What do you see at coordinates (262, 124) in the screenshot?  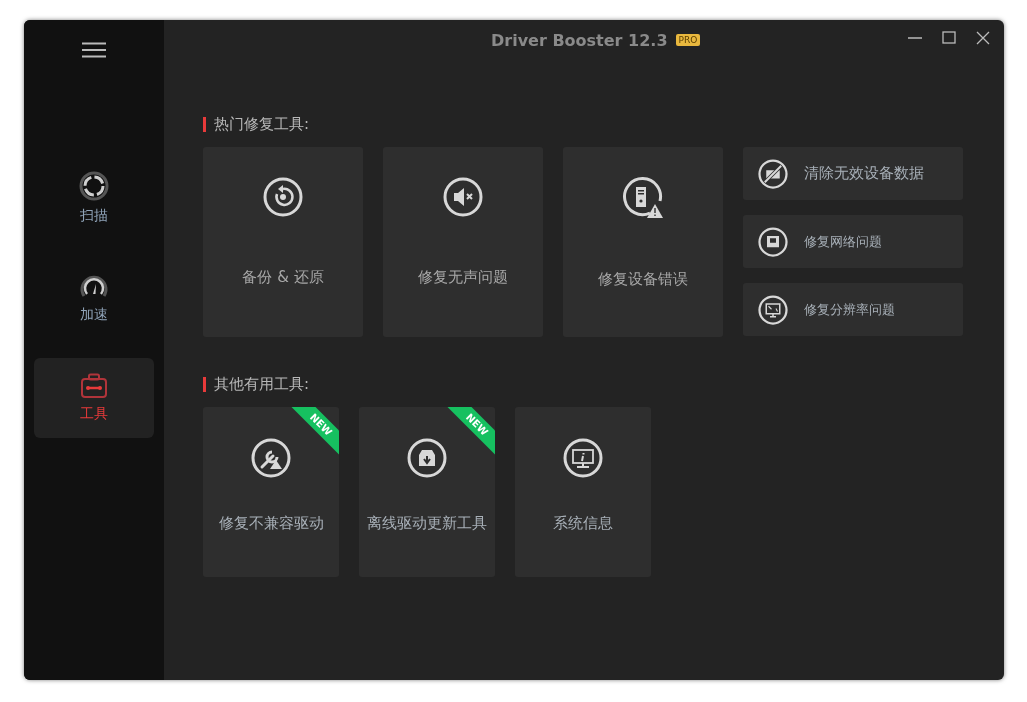 I see `section-heading: 热门修复工具:` at bounding box center [262, 124].